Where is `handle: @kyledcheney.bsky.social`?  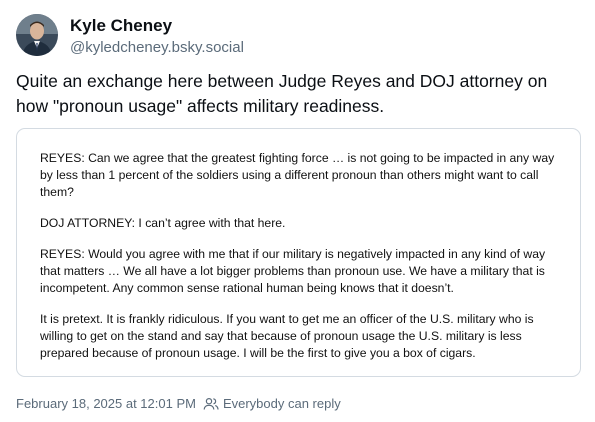 handle: @kyledcheney.bsky.social is located at coordinates (157, 48).